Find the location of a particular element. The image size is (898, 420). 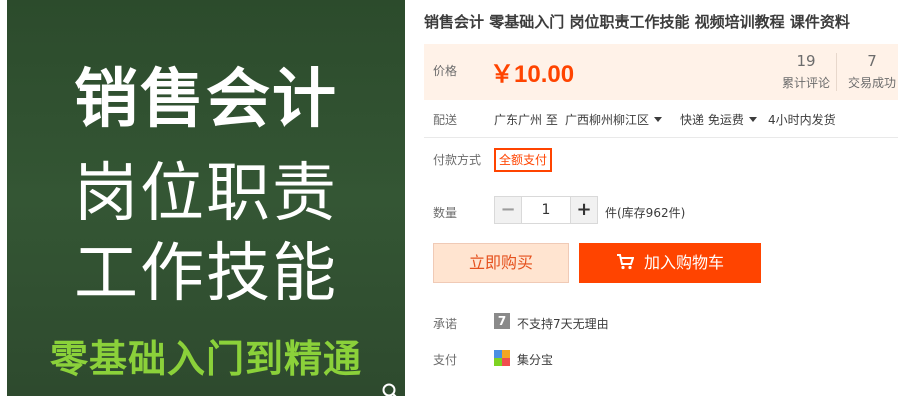

quantity-label: 数量 is located at coordinates (445, 213).